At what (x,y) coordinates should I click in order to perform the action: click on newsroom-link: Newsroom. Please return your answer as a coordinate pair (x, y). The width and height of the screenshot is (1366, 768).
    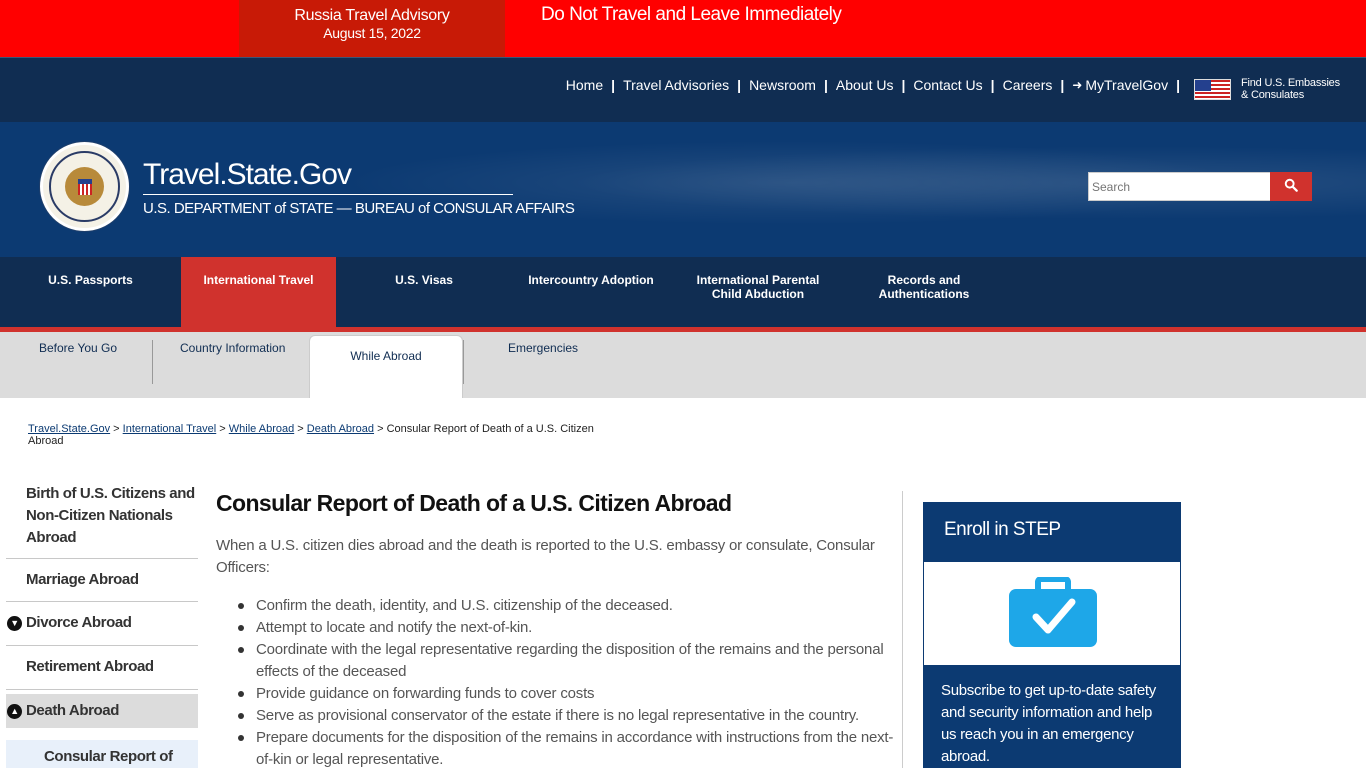
    Looking at the image, I should click on (782, 85).